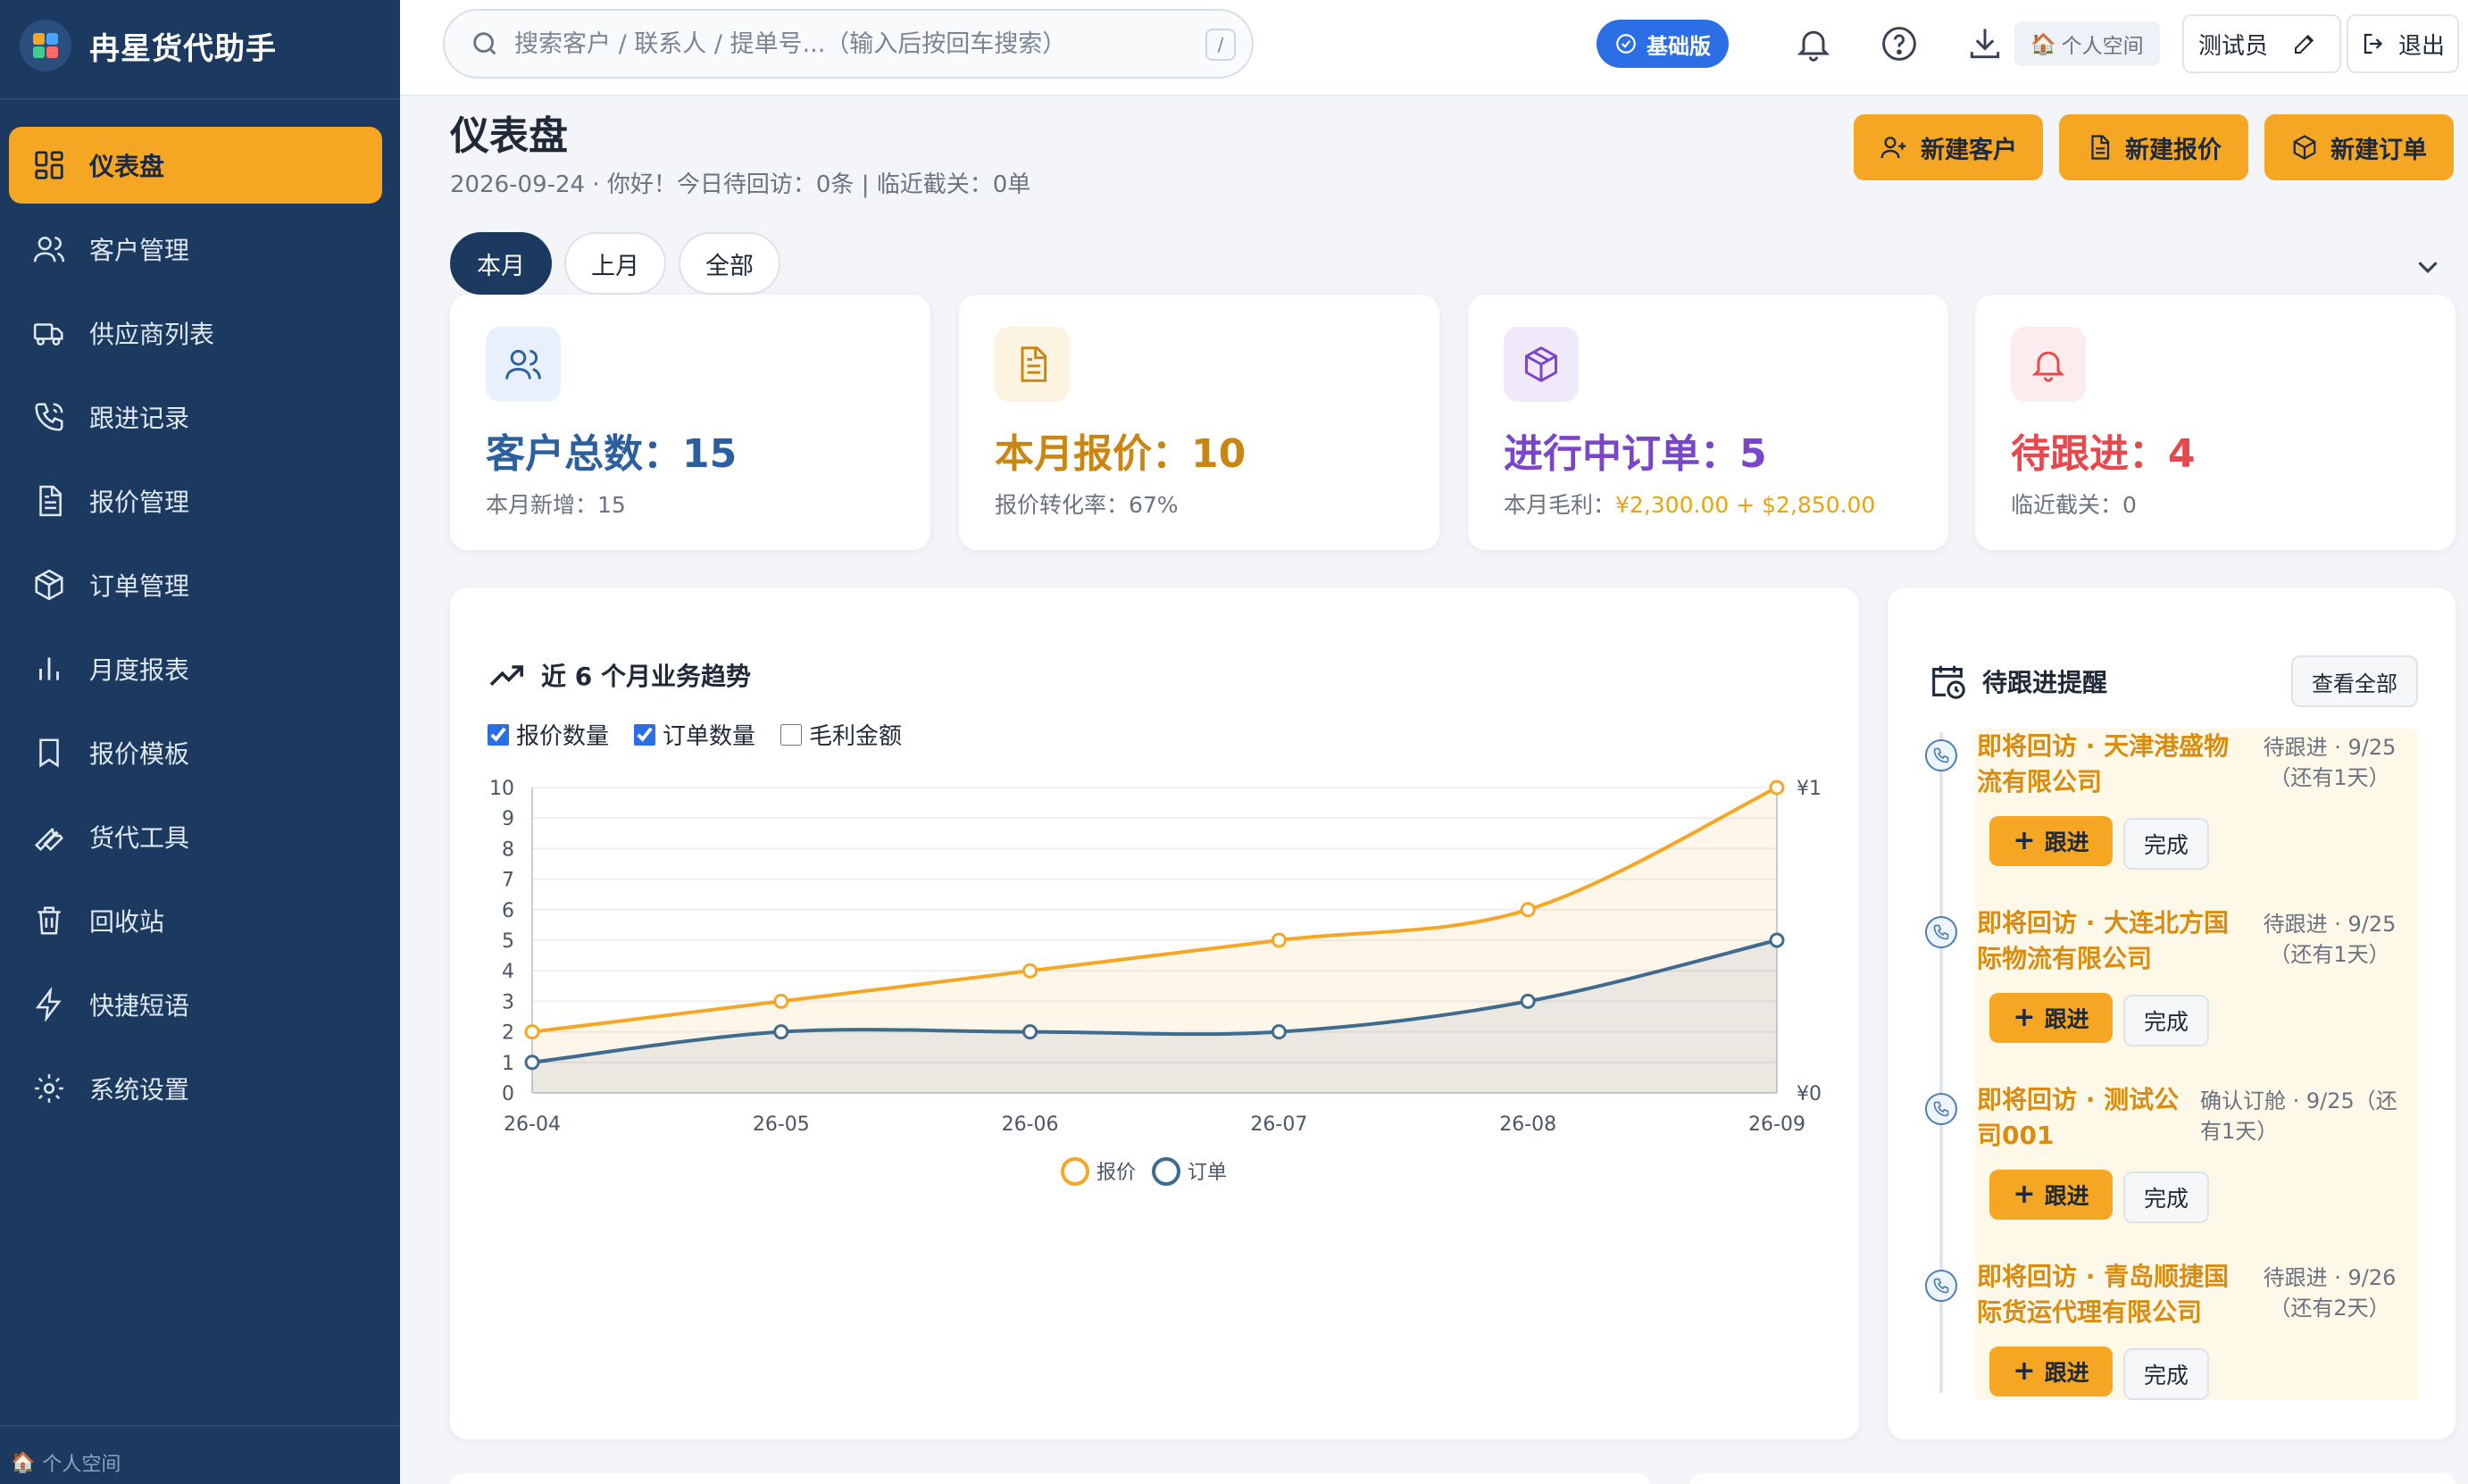  What do you see at coordinates (2428, 267) in the screenshot?
I see `chevron-down-icon` at bounding box center [2428, 267].